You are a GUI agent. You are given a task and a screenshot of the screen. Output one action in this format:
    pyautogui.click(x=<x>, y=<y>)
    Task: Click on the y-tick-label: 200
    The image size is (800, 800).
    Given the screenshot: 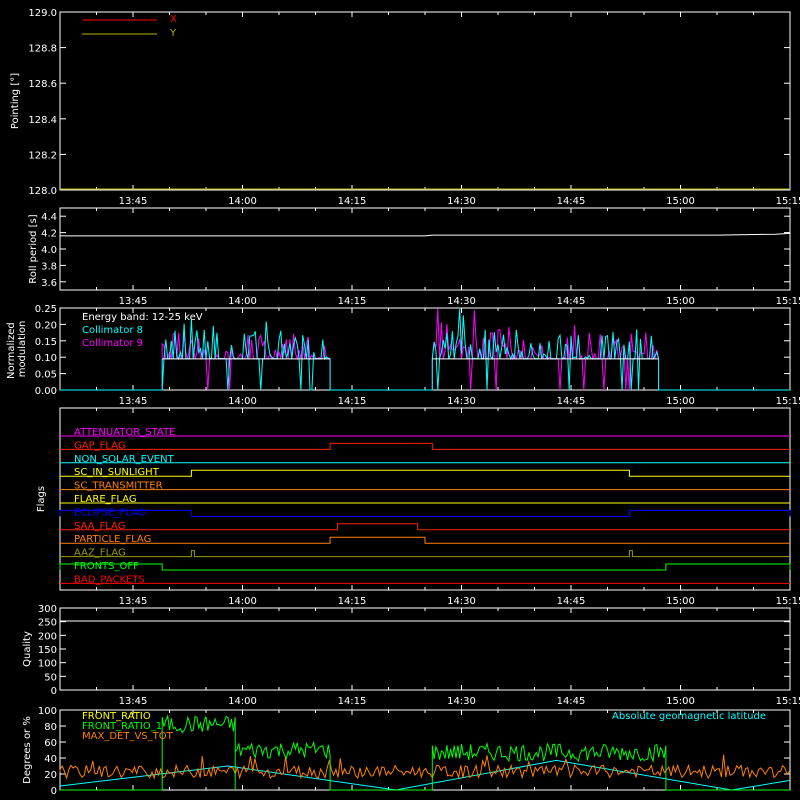 What is the action you would take?
    pyautogui.click(x=47, y=636)
    